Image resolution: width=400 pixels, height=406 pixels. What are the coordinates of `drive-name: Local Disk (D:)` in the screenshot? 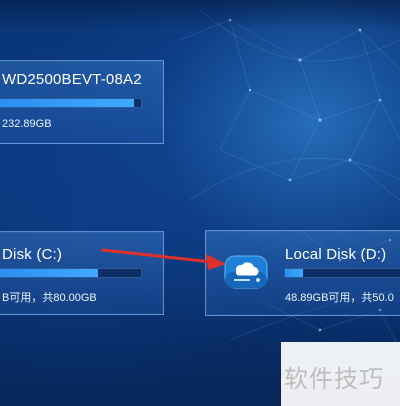 It's located at (336, 254).